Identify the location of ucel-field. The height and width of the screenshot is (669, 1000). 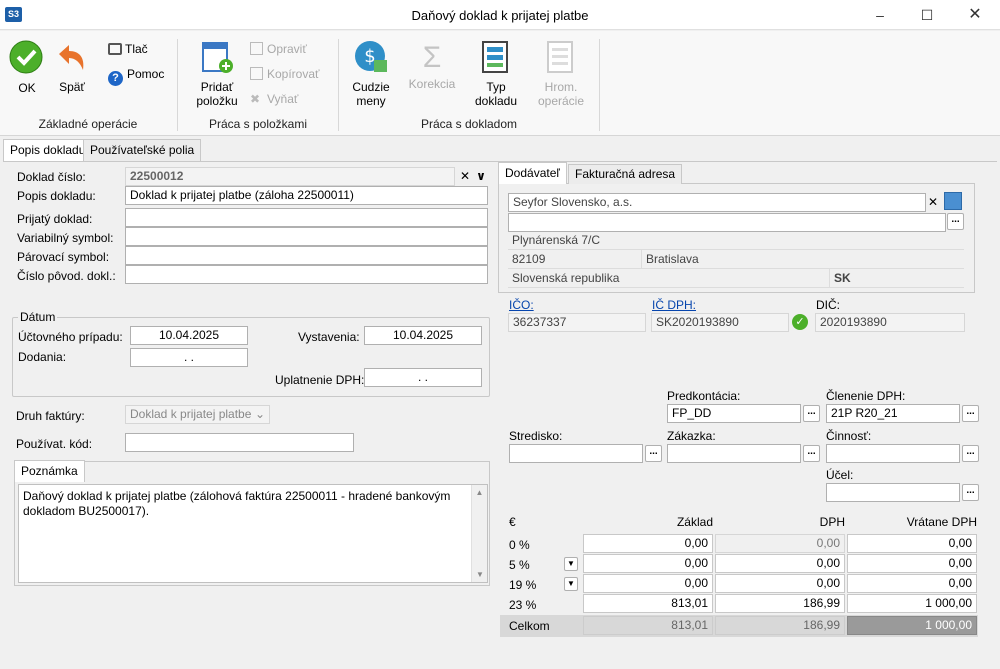
(893, 492).